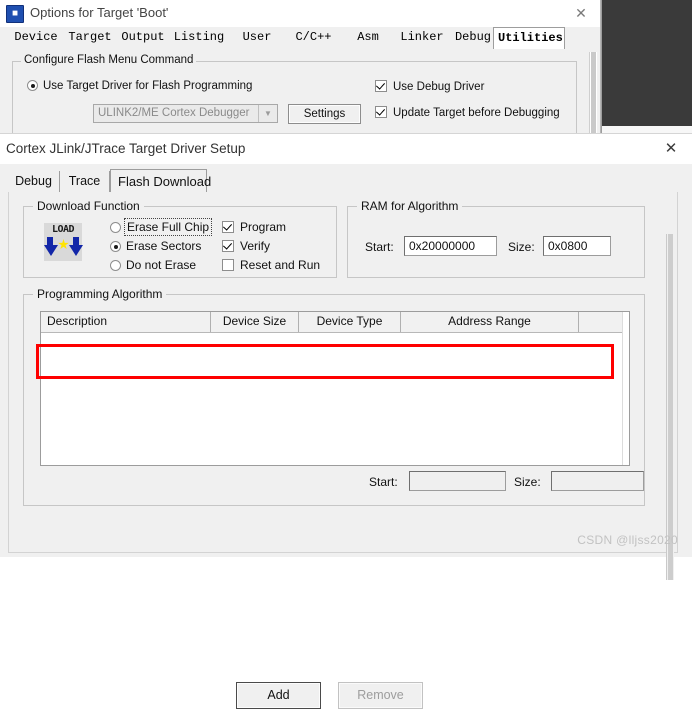  I want to click on radio-erase-full-chip: Erase Full Chip, so click(161, 227).